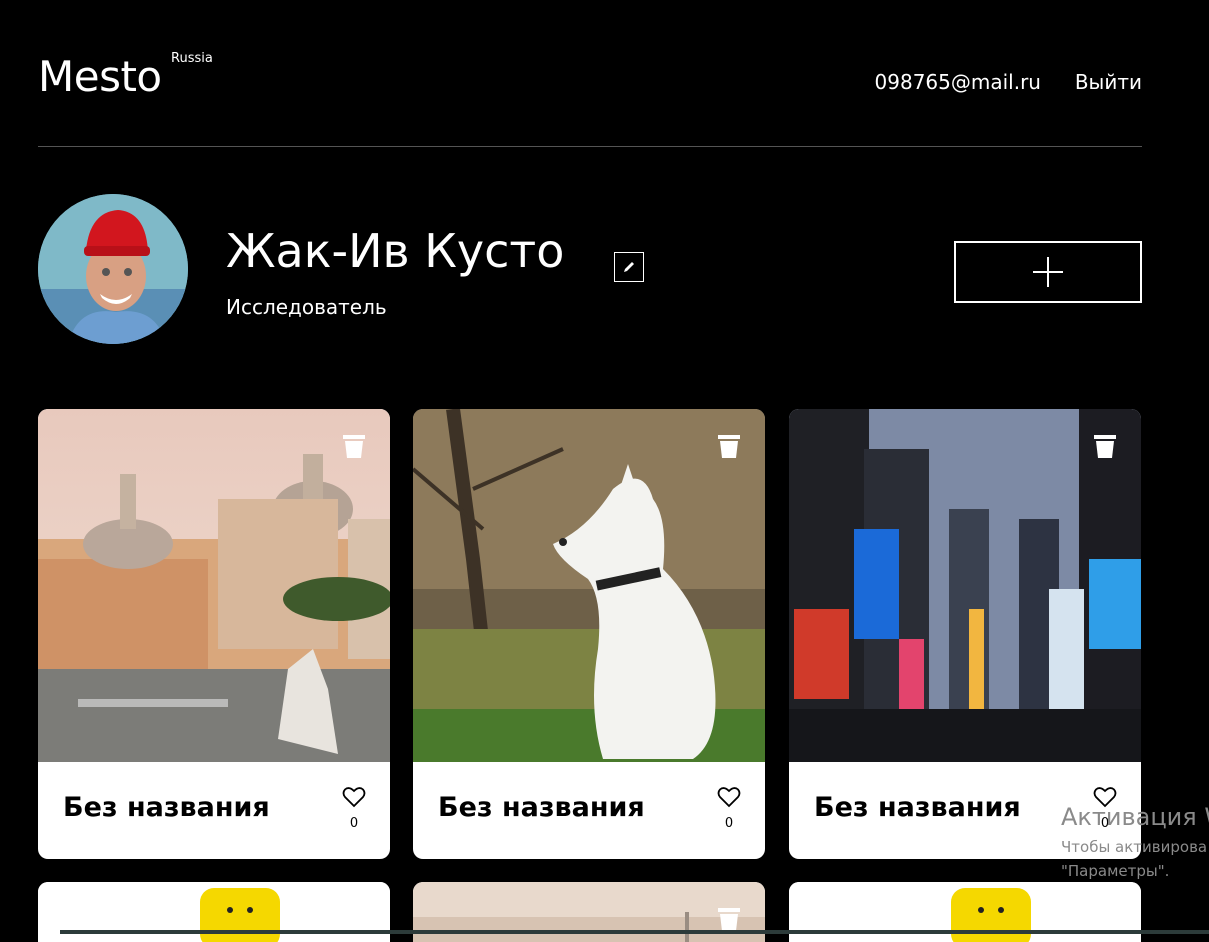 This screenshot has height=942, width=1209. What do you see at coordinates (1108, 82) in the screenshot?
I see `logout-link: Выйти` at bounding box center [1108, 82].